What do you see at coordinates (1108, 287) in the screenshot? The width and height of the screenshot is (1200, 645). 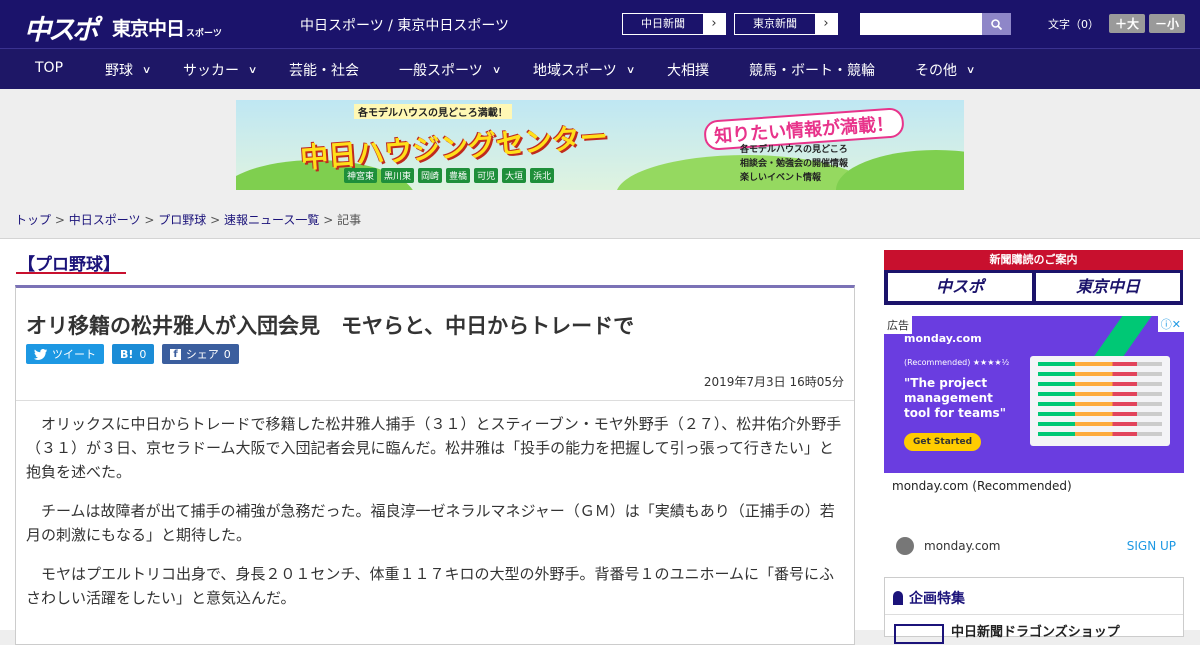 I see `subscription-logo-tokyo: 東京中日` at bounding box center [1108, 287].